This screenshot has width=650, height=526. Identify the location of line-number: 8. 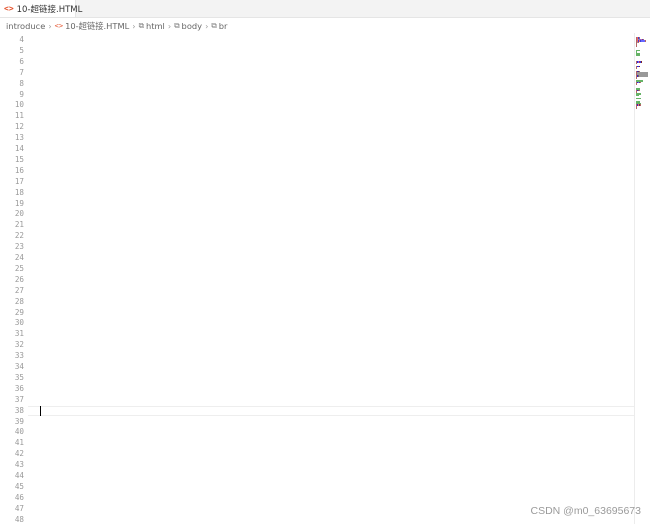
(21, 83).